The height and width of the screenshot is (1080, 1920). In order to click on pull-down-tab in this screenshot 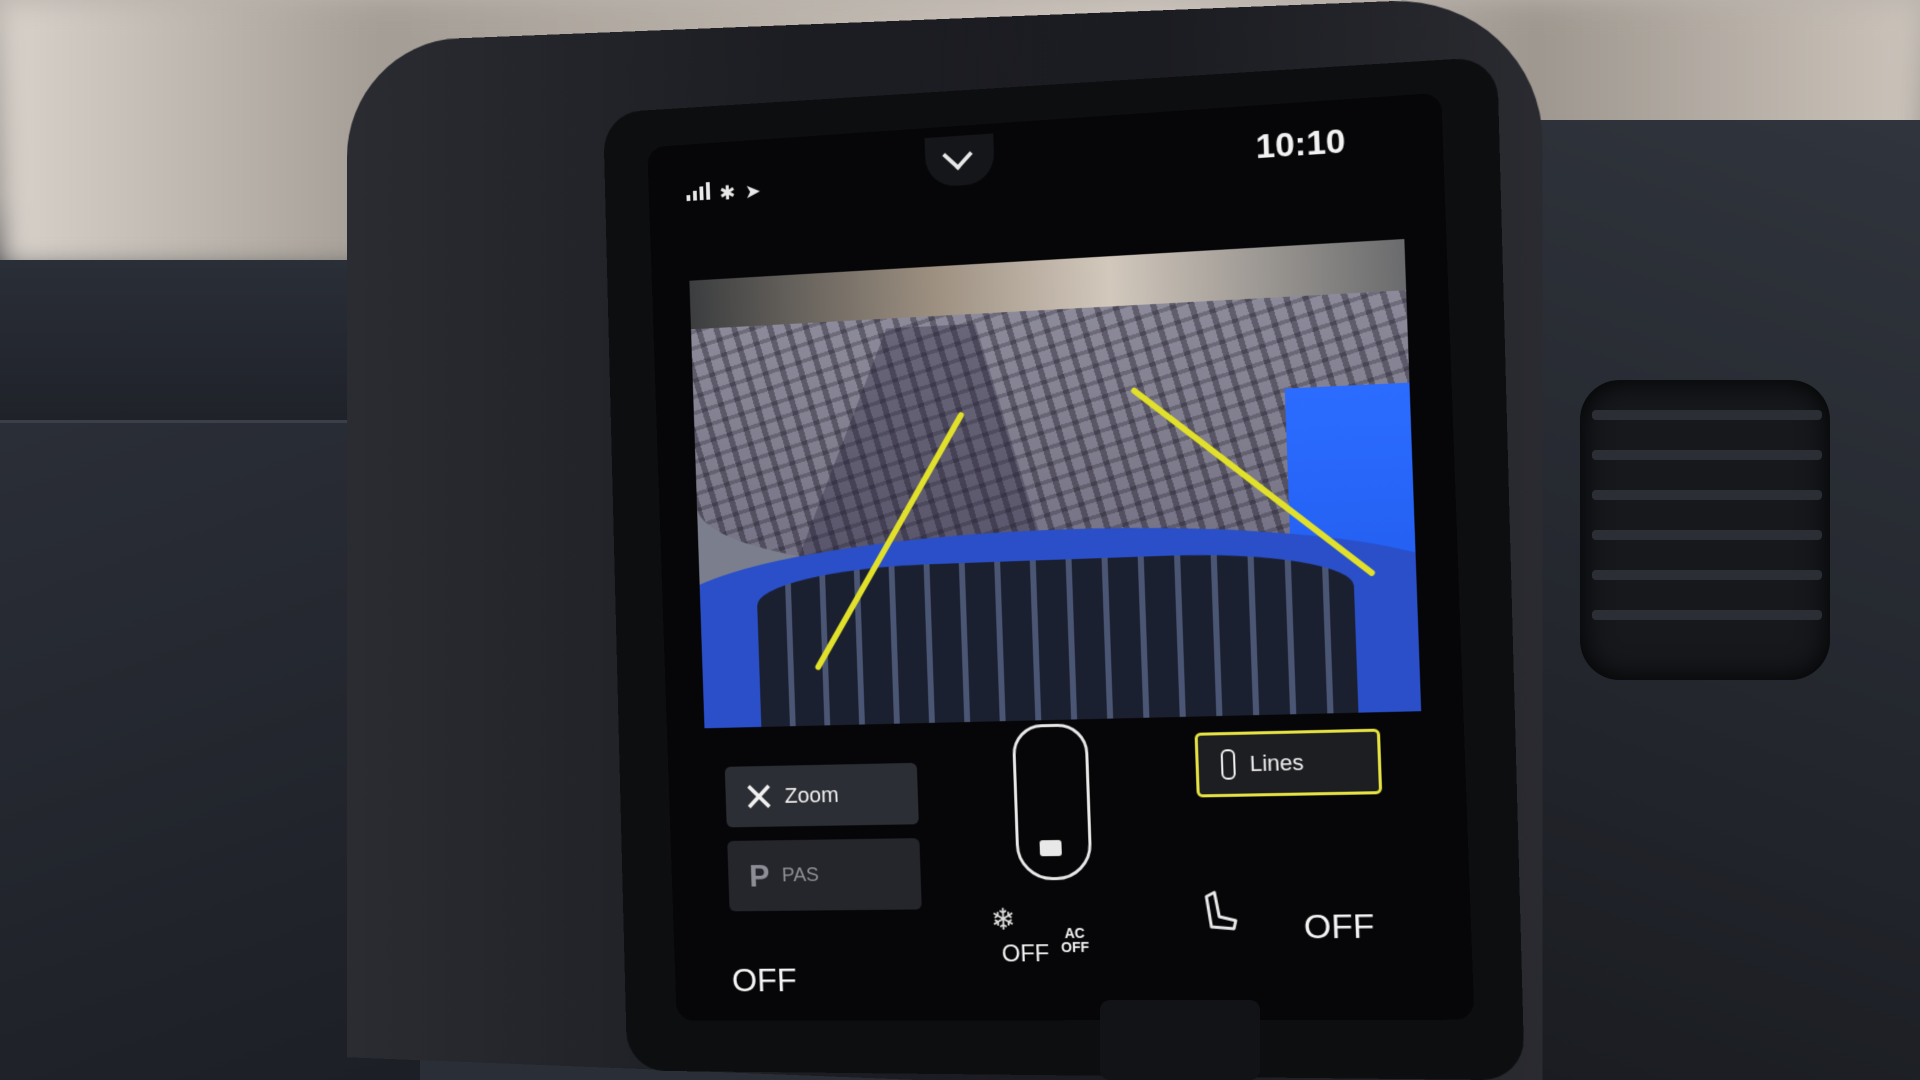, I will do `click(960, 160)`.